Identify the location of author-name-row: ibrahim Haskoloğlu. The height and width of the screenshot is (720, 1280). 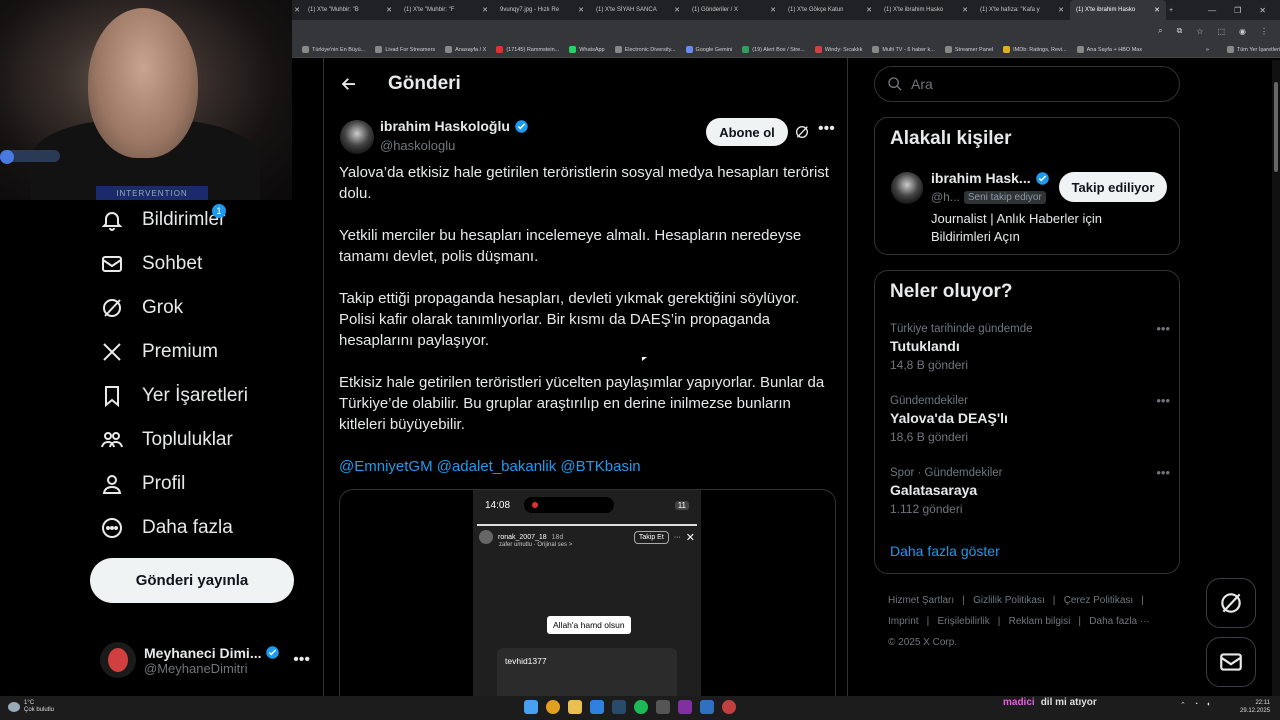
(454, 126).